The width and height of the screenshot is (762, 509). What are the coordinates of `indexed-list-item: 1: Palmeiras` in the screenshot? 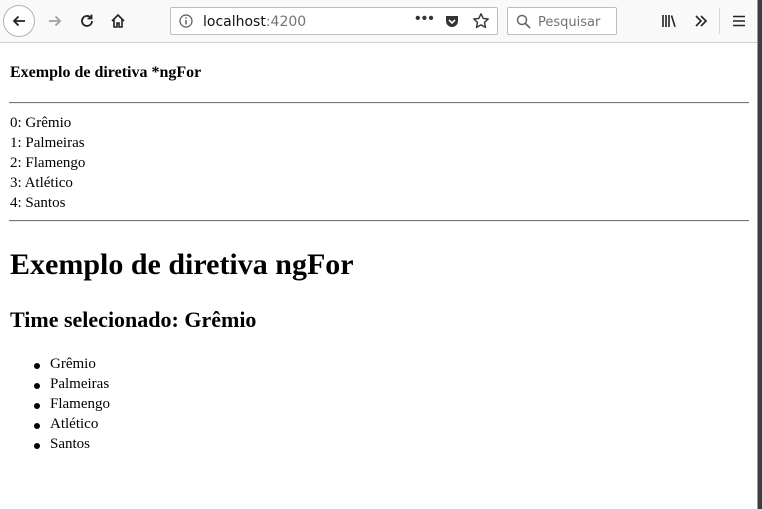 It's located at (47, 143).